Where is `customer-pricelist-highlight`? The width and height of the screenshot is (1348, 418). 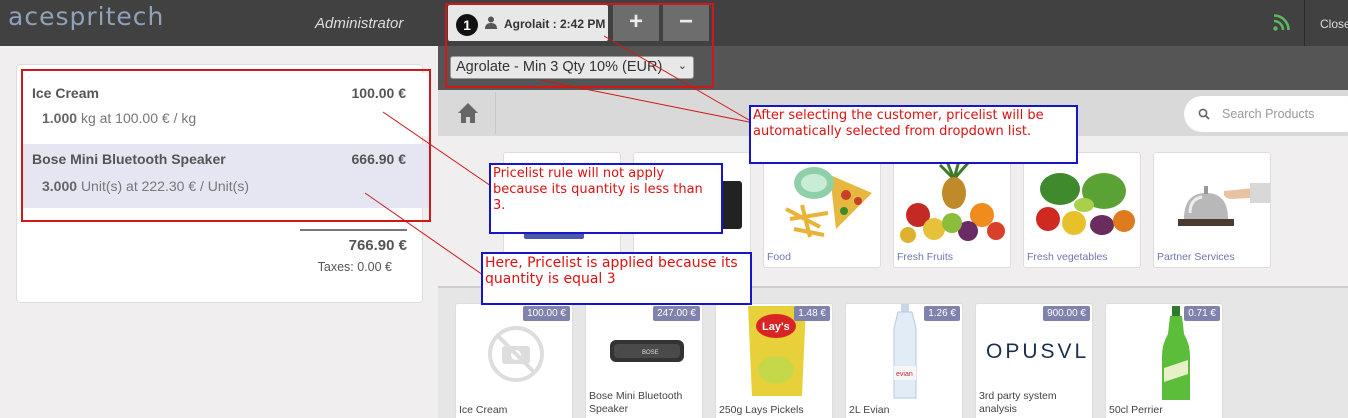 customer-pricelist-highlight is located at coordinates (579, 45).